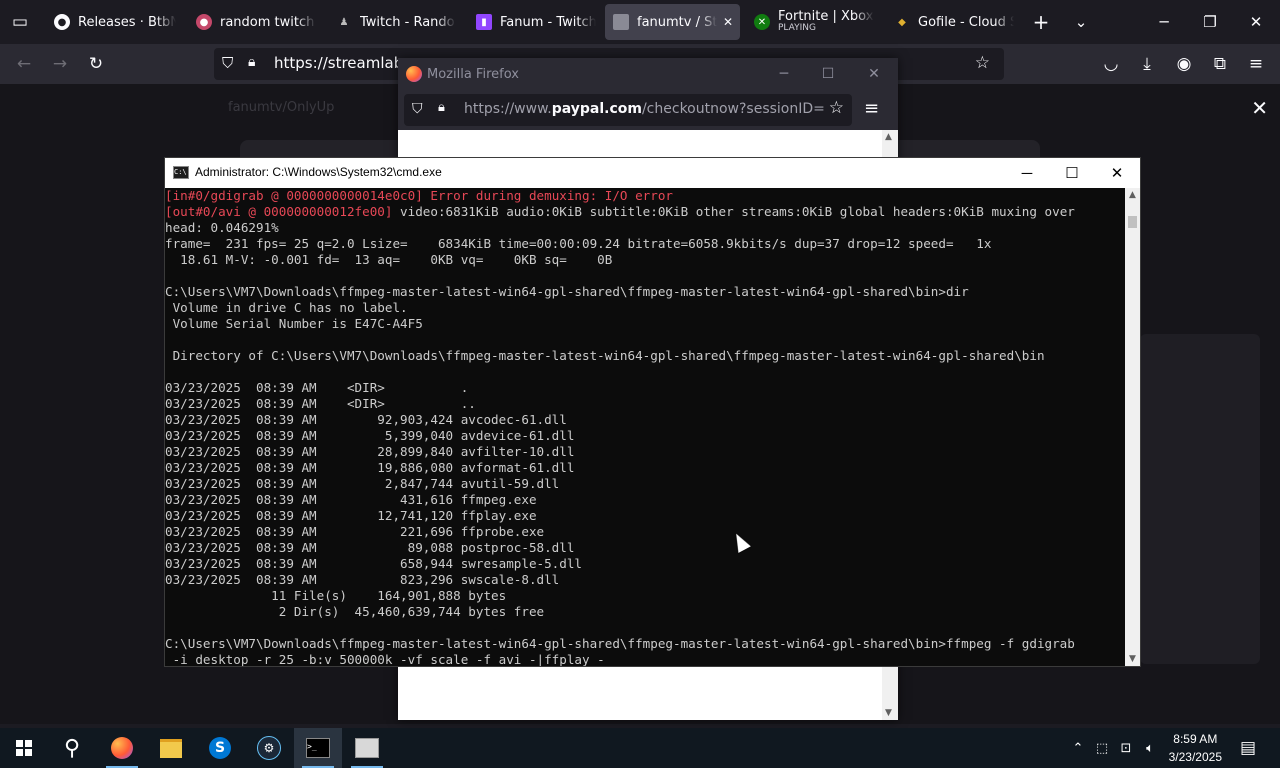 Image resolution: width=1280 pixels, height=768 pixels. I want to click on popup-minimize-button: ─, so click(784, 74).